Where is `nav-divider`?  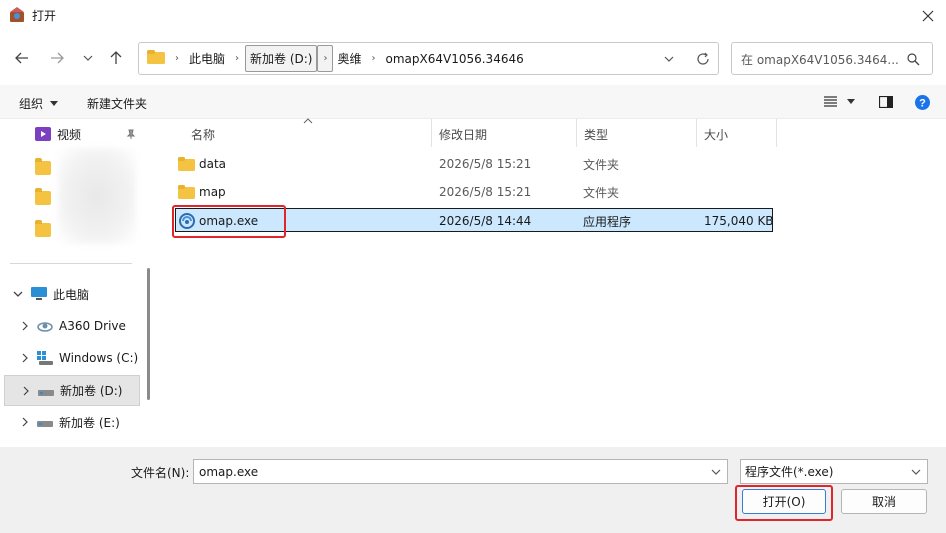
nav-divider is located at coordinates (71, 263).